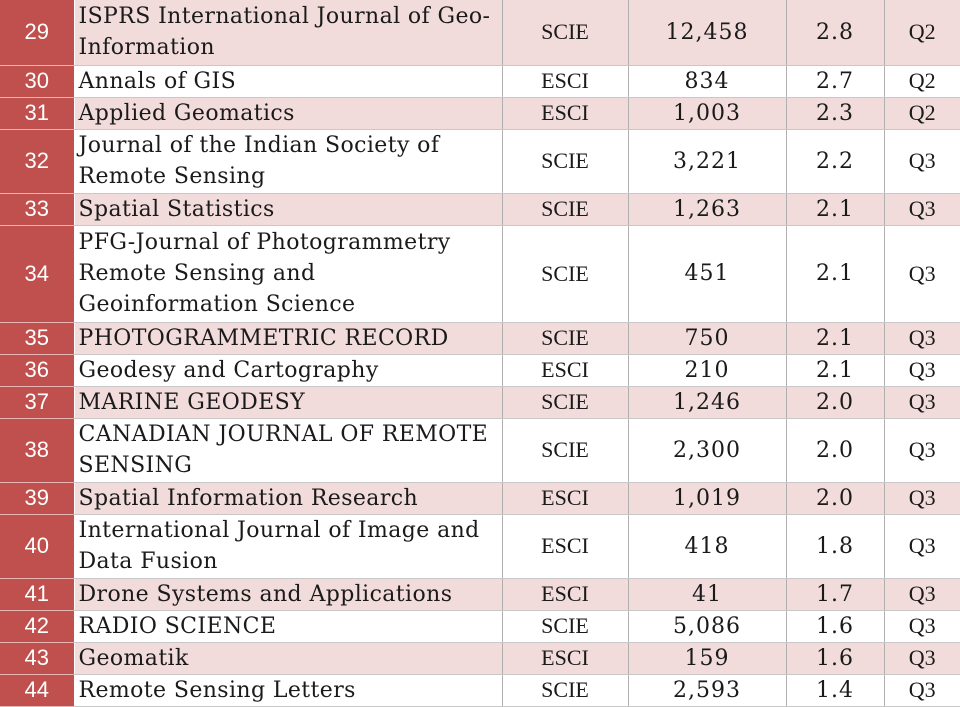 The height and width of the screenshot is (707, 960). What do you see at coordinates (37, 209) in the screenshot?
I see `rank-cell: 33` at bounding box center [37, 209].